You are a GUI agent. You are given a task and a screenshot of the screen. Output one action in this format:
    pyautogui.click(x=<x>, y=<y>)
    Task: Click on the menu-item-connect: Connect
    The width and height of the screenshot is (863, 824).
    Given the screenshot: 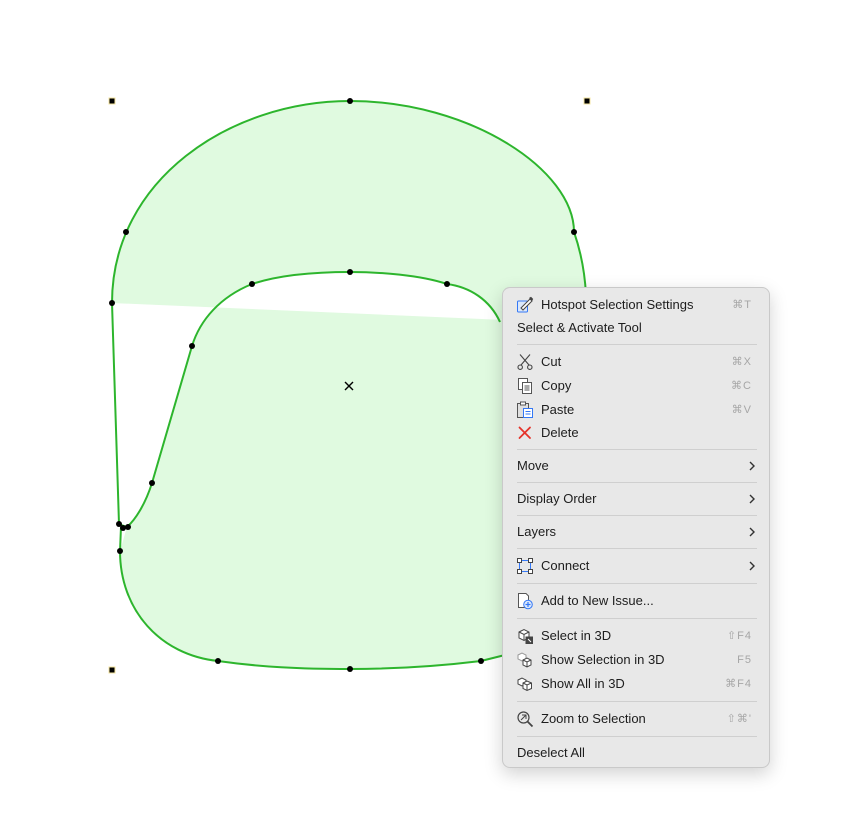 What is the action you would take?
    pyautogui.click(x=636, y=566)
    